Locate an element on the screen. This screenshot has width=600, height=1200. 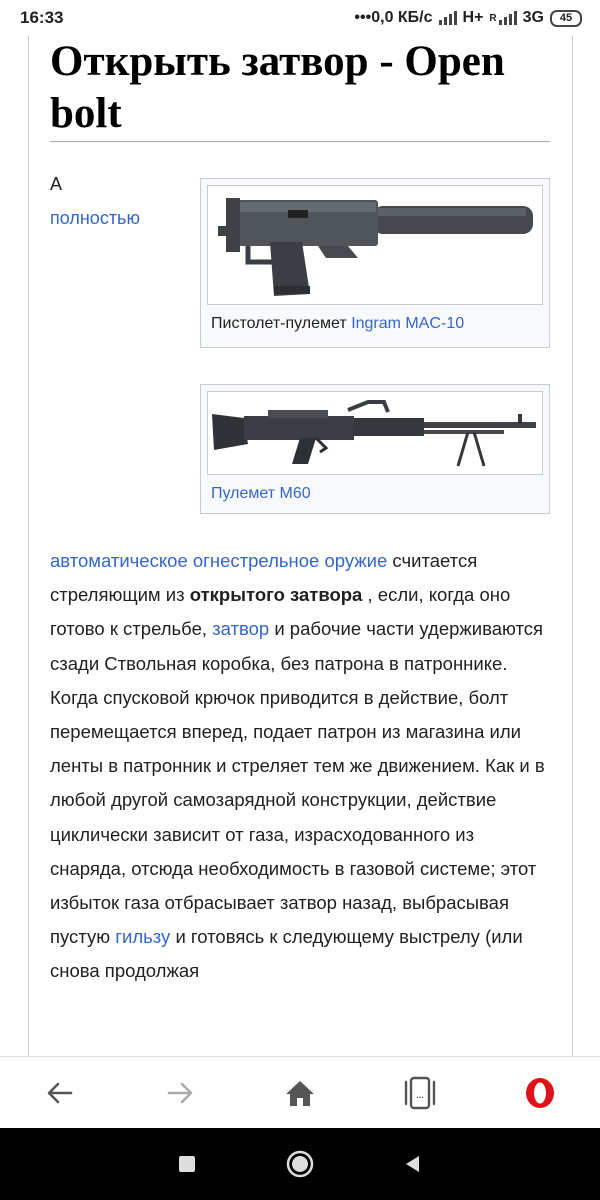
figure-m60: Пулемет М60 is located at coordinates (375, 449).